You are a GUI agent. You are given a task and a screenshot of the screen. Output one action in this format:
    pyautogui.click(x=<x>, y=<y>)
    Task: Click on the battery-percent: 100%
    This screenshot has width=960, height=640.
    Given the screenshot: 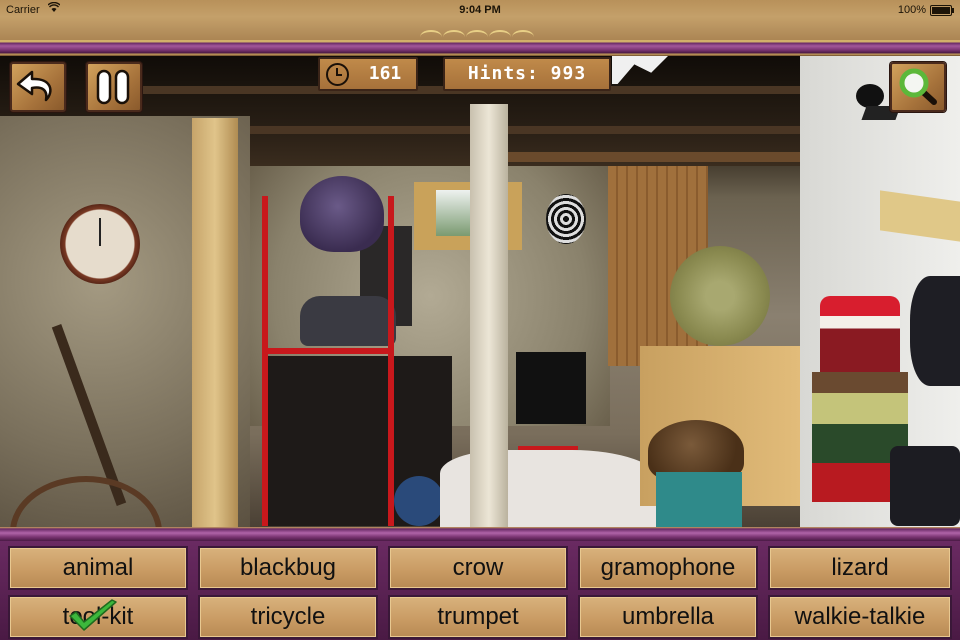 What is the action you would take?
    pyautogui.click(x=911, y=10)
    